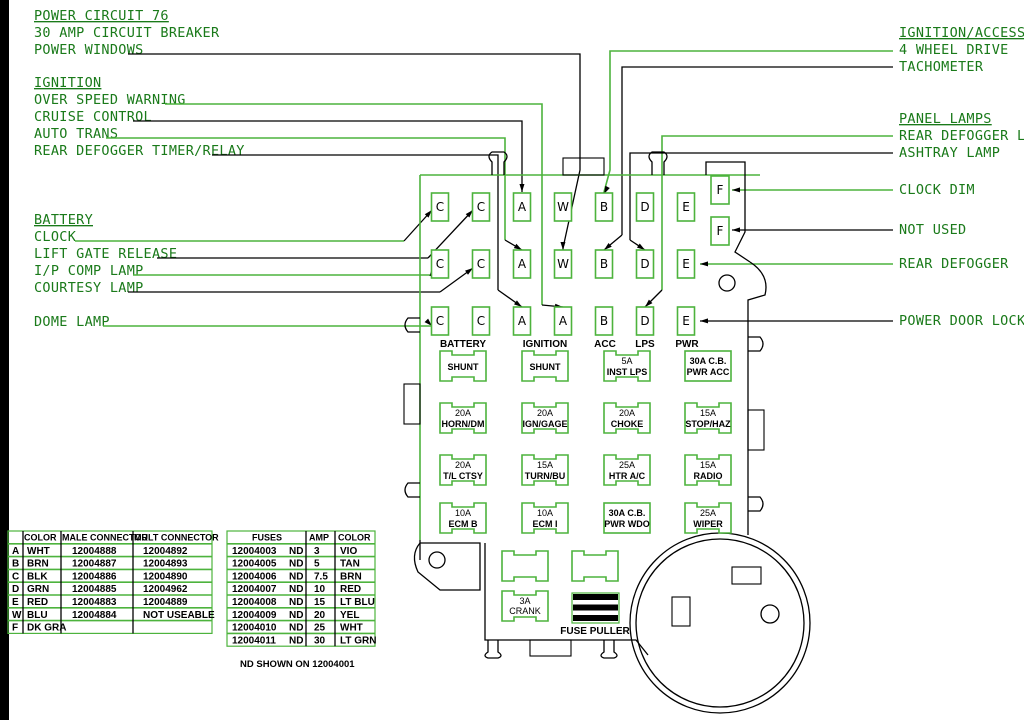 This screenshot has width=1024, height=720. I want to click on table-cell: D, so click(15, 589).